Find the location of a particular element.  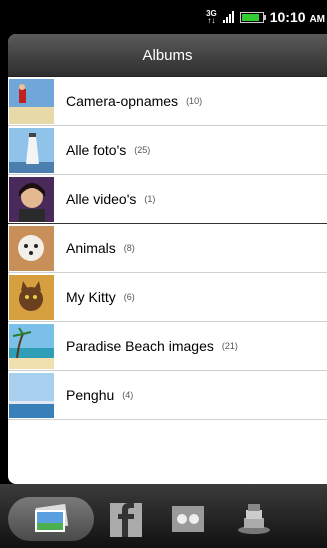

battery-icon is located at coordinates (252, 17).